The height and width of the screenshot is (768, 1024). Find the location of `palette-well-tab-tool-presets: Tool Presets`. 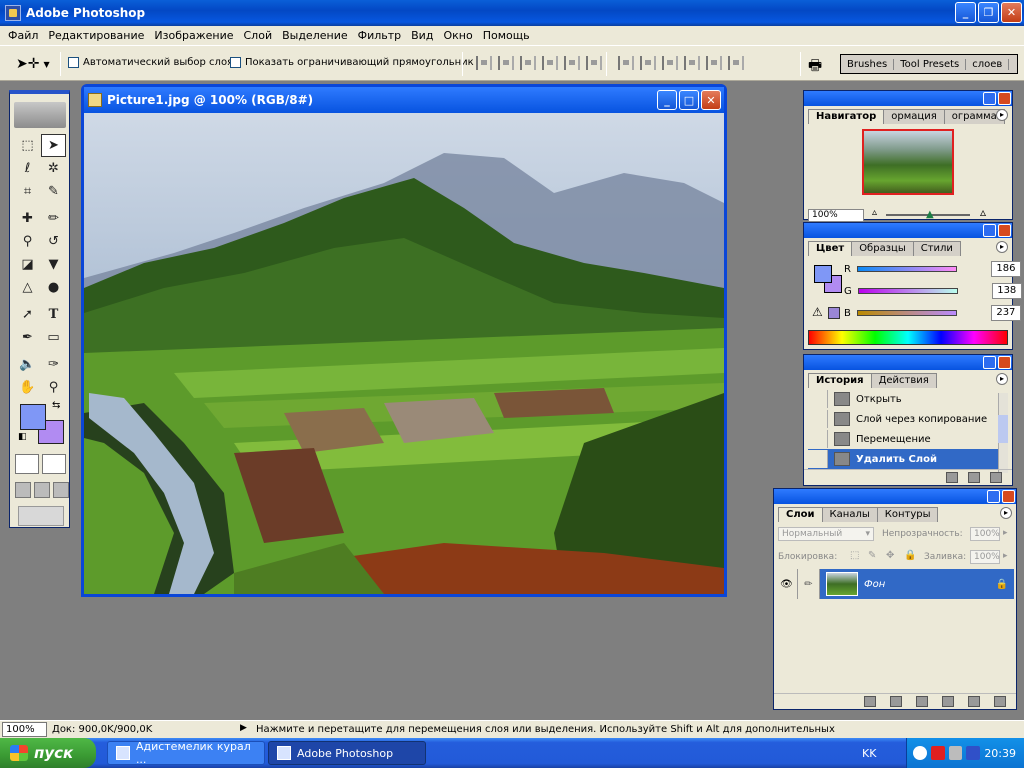

palette-well-tab-tool-presets: Tool Presets is located at coordinates (930, 64).